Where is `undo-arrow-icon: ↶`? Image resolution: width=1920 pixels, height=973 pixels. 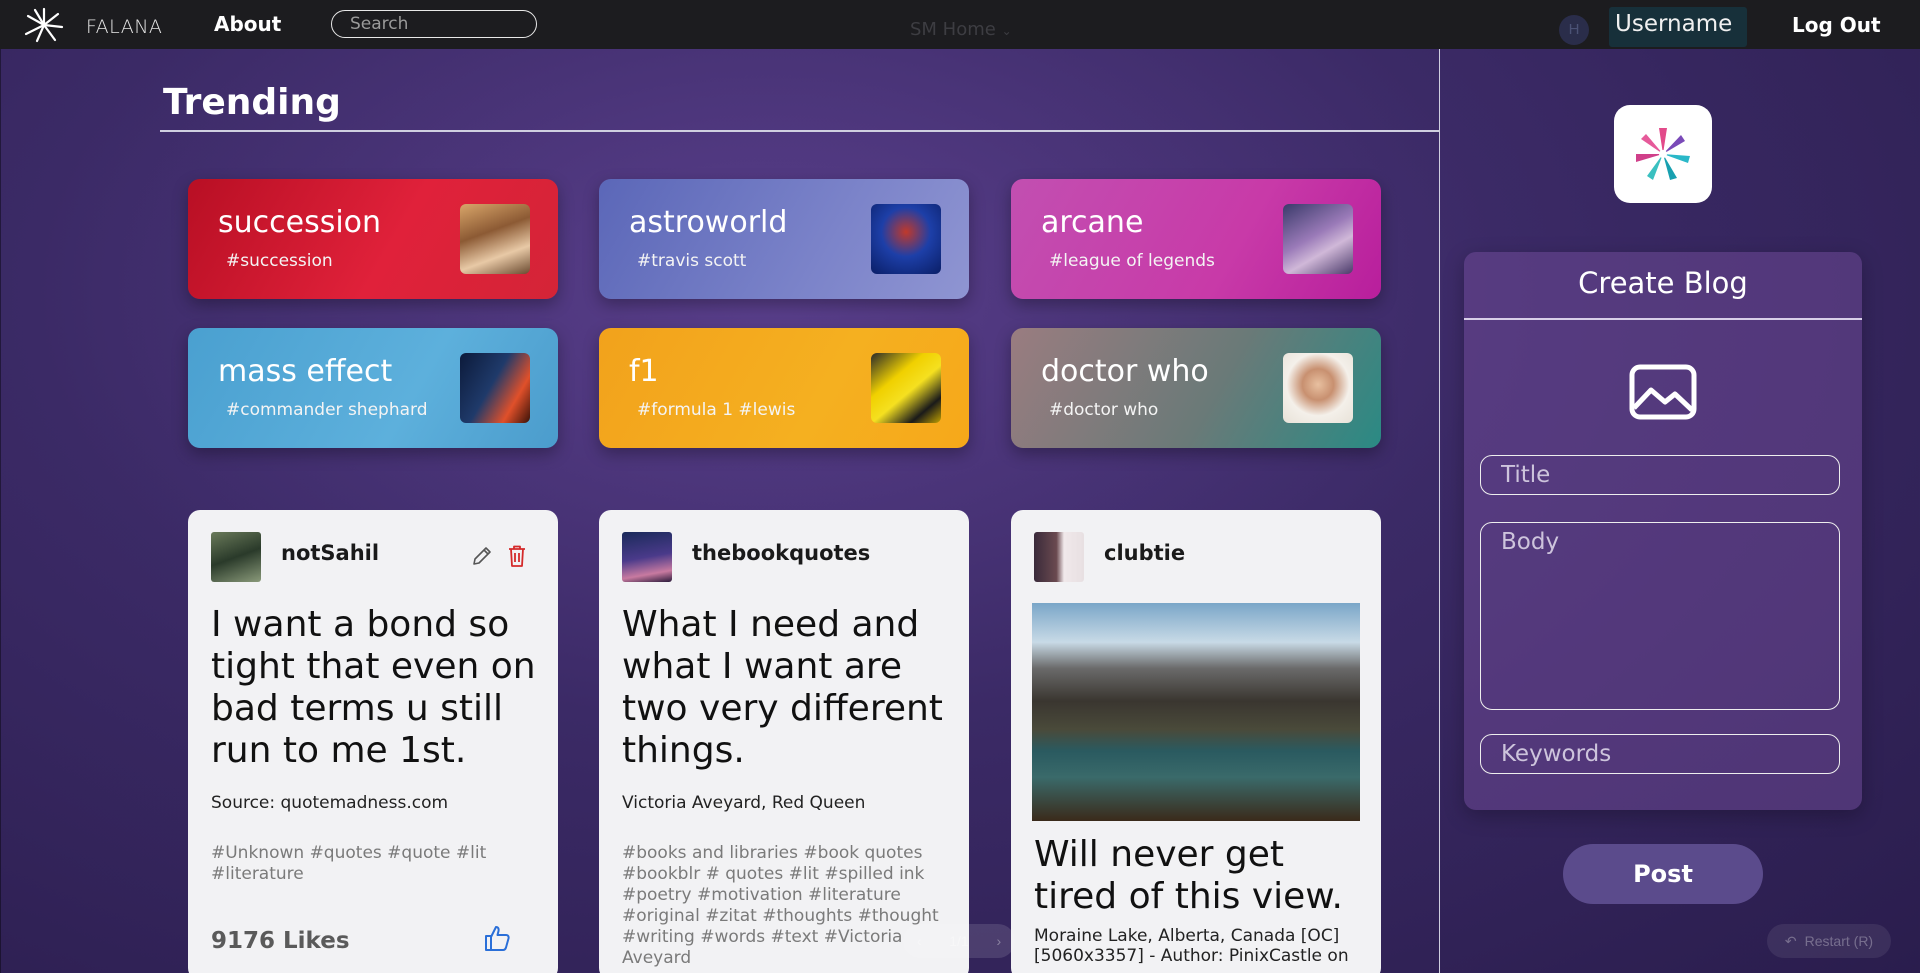 undo-arrow-icon: ↶ is located at coordinates (1790, 940).